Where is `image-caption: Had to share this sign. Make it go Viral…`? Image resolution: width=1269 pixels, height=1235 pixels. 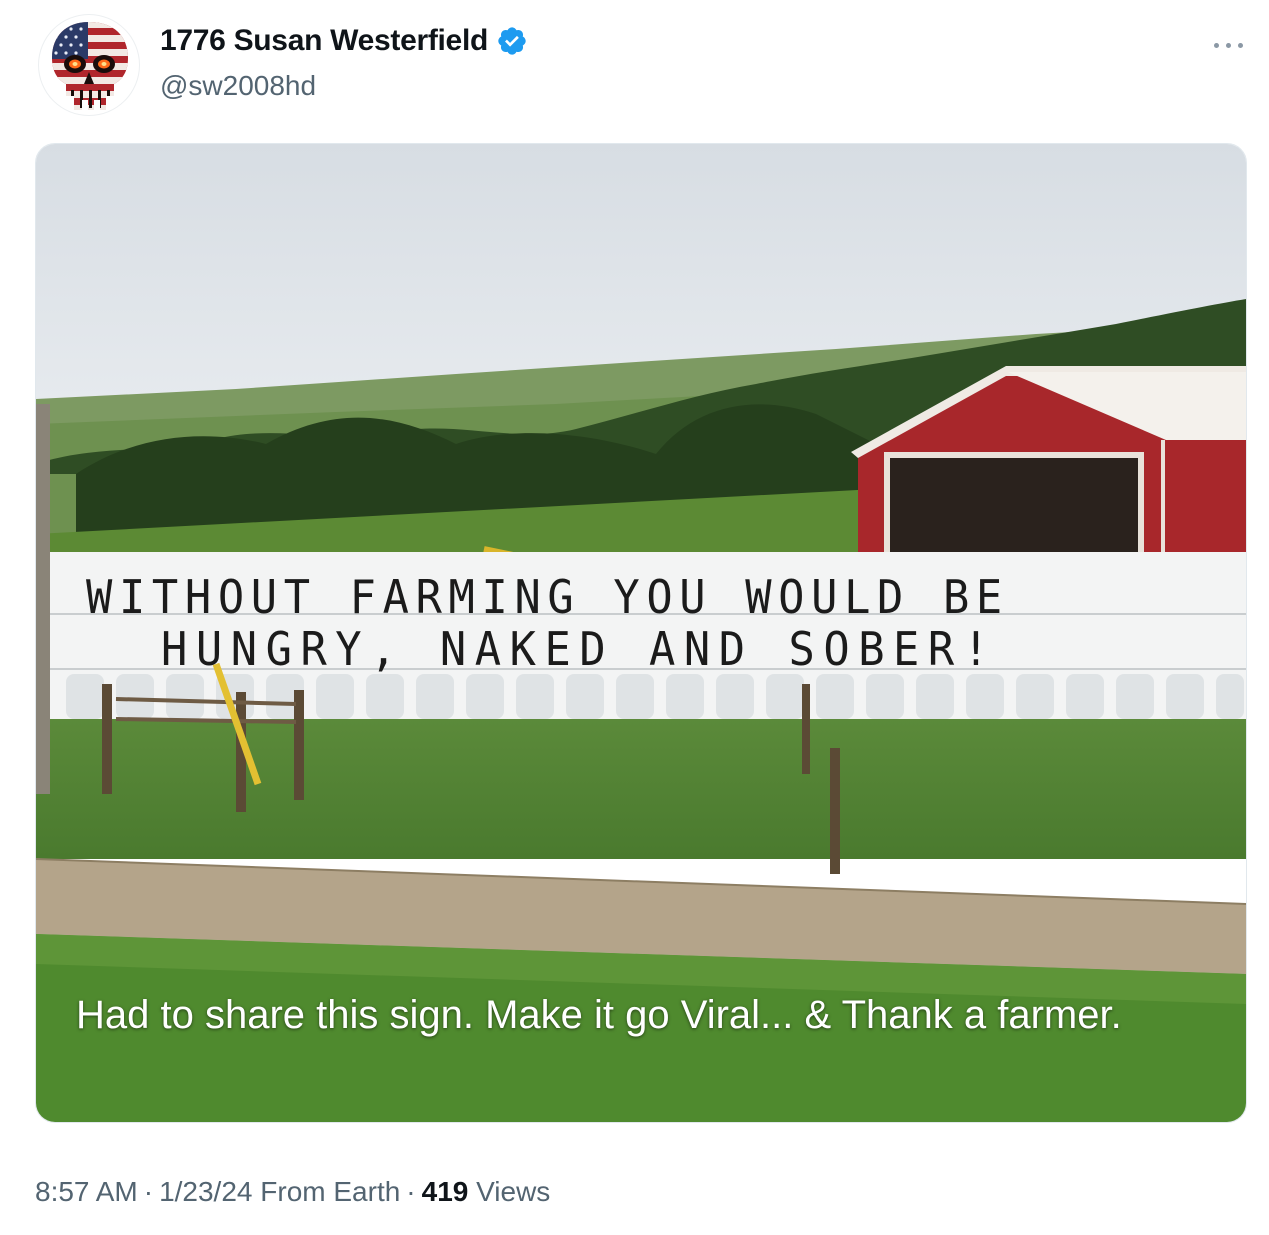 image-caption: Had to share this sign. Make it go Viral… is located at coordinates (599, 1015).